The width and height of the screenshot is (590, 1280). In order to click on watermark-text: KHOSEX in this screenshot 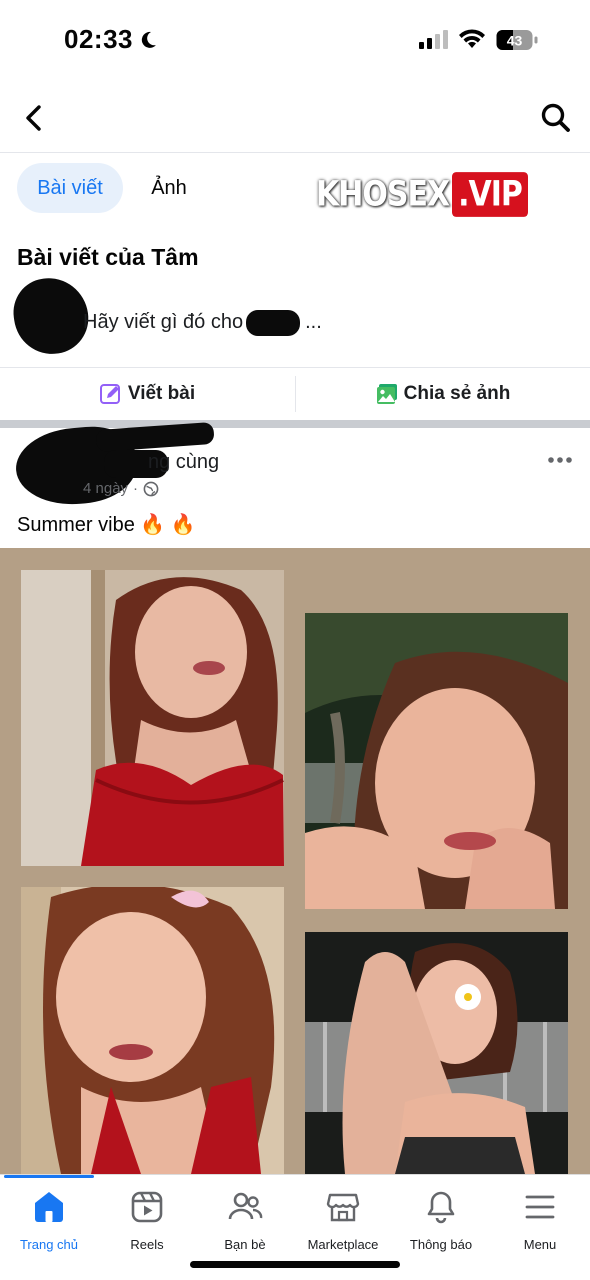, I will do `click(383, 194)`.